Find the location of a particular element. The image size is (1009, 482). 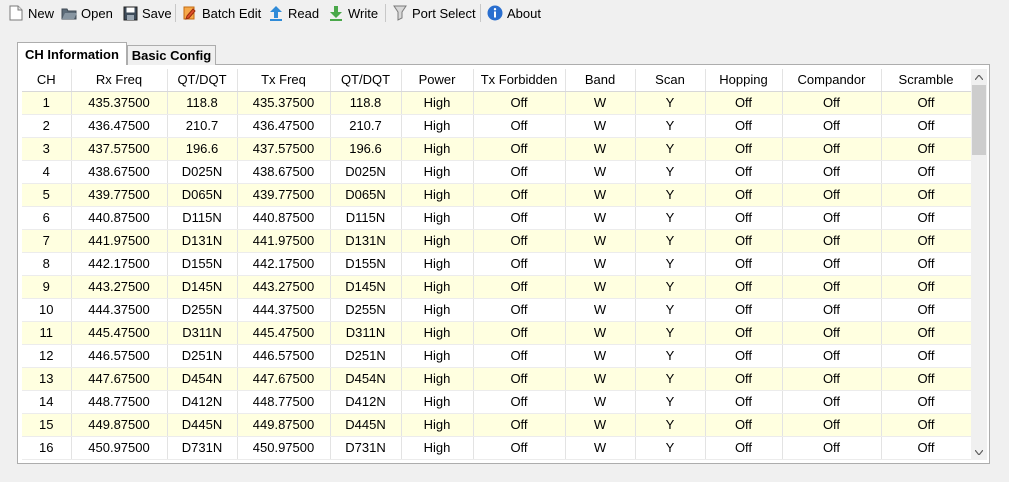

cell-ch: 12 is located at coordinates (47, 356).